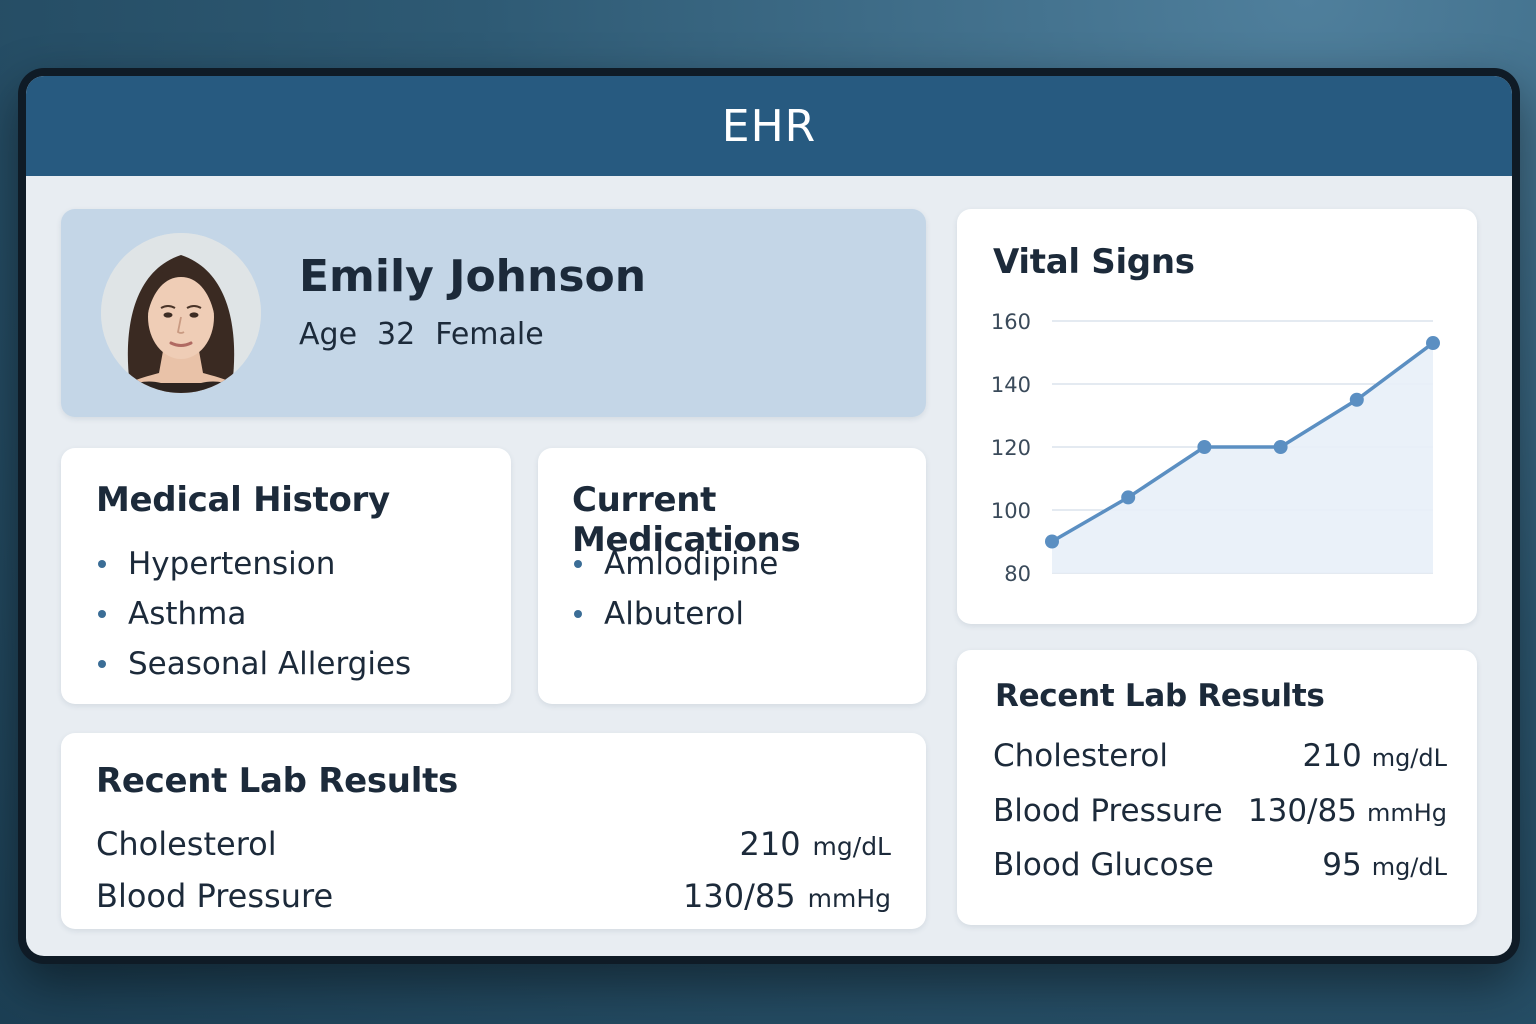 The image size is (1536, 1024). Describe the element at coordinates (691, 564) in the screenshot. I see `medication-item-label: Amlodipine` at that location.